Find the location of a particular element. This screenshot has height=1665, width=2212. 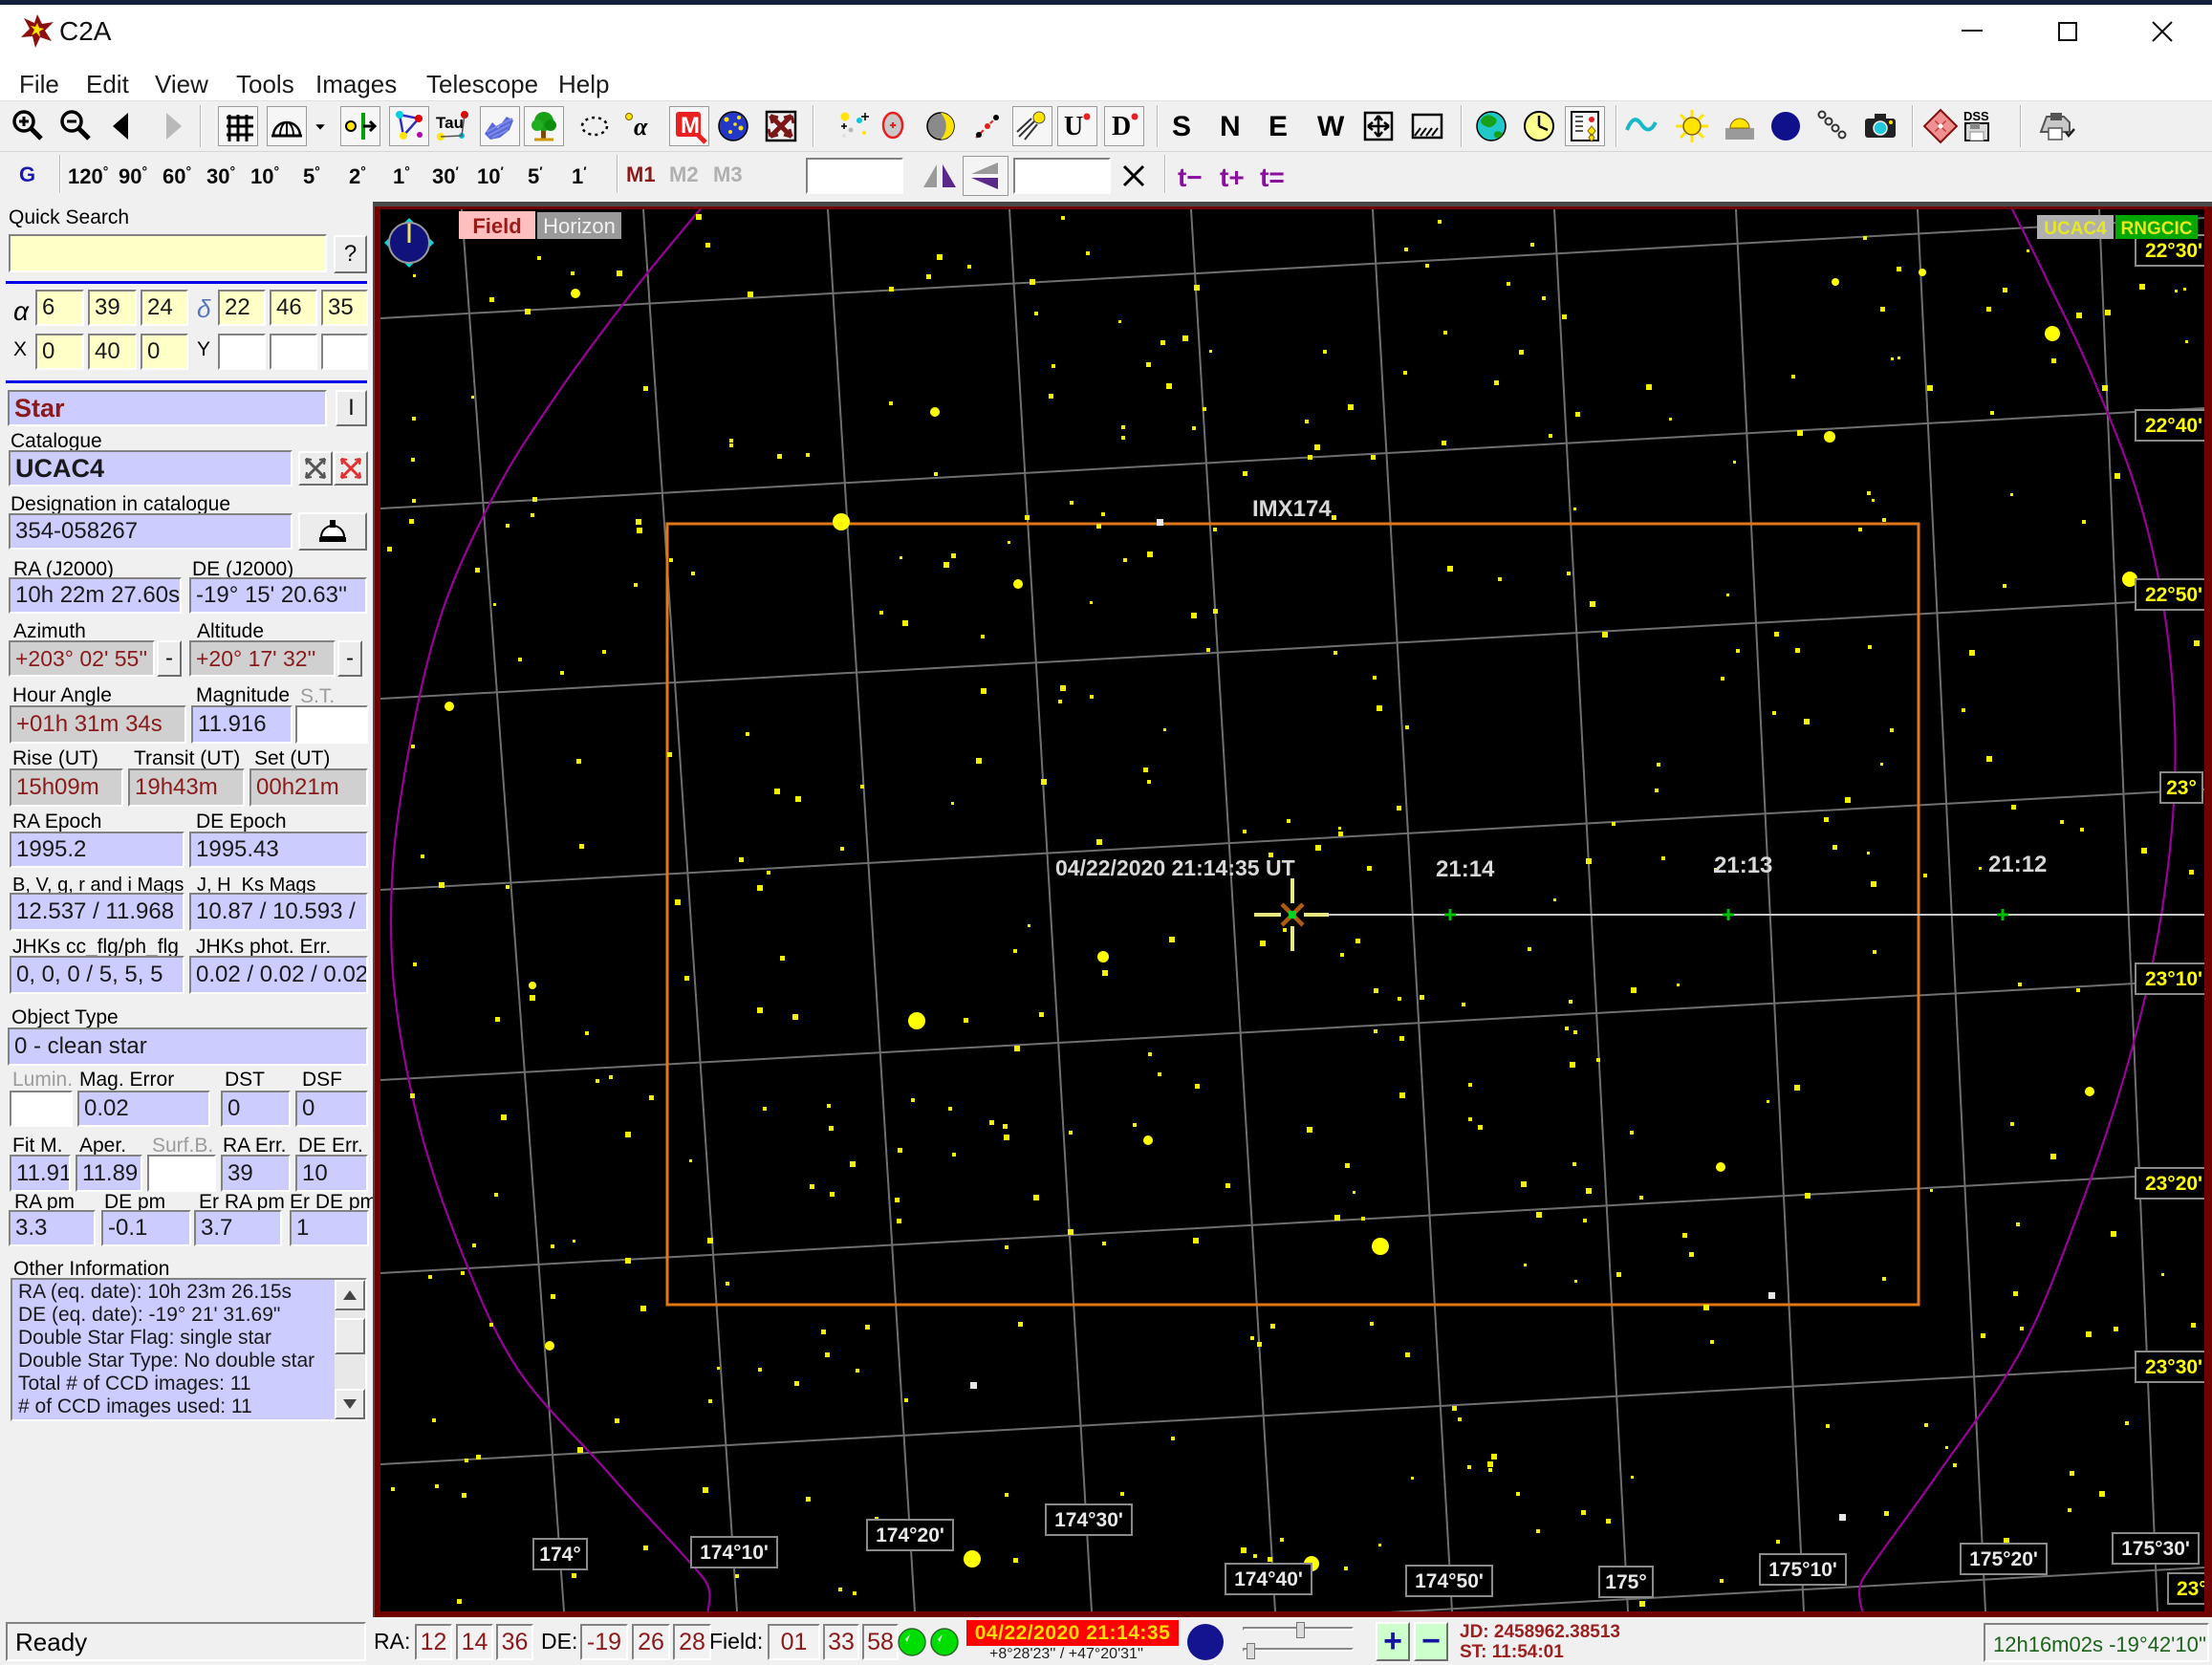

svg-text: 174°10' is located at coordinates (734, 1553).